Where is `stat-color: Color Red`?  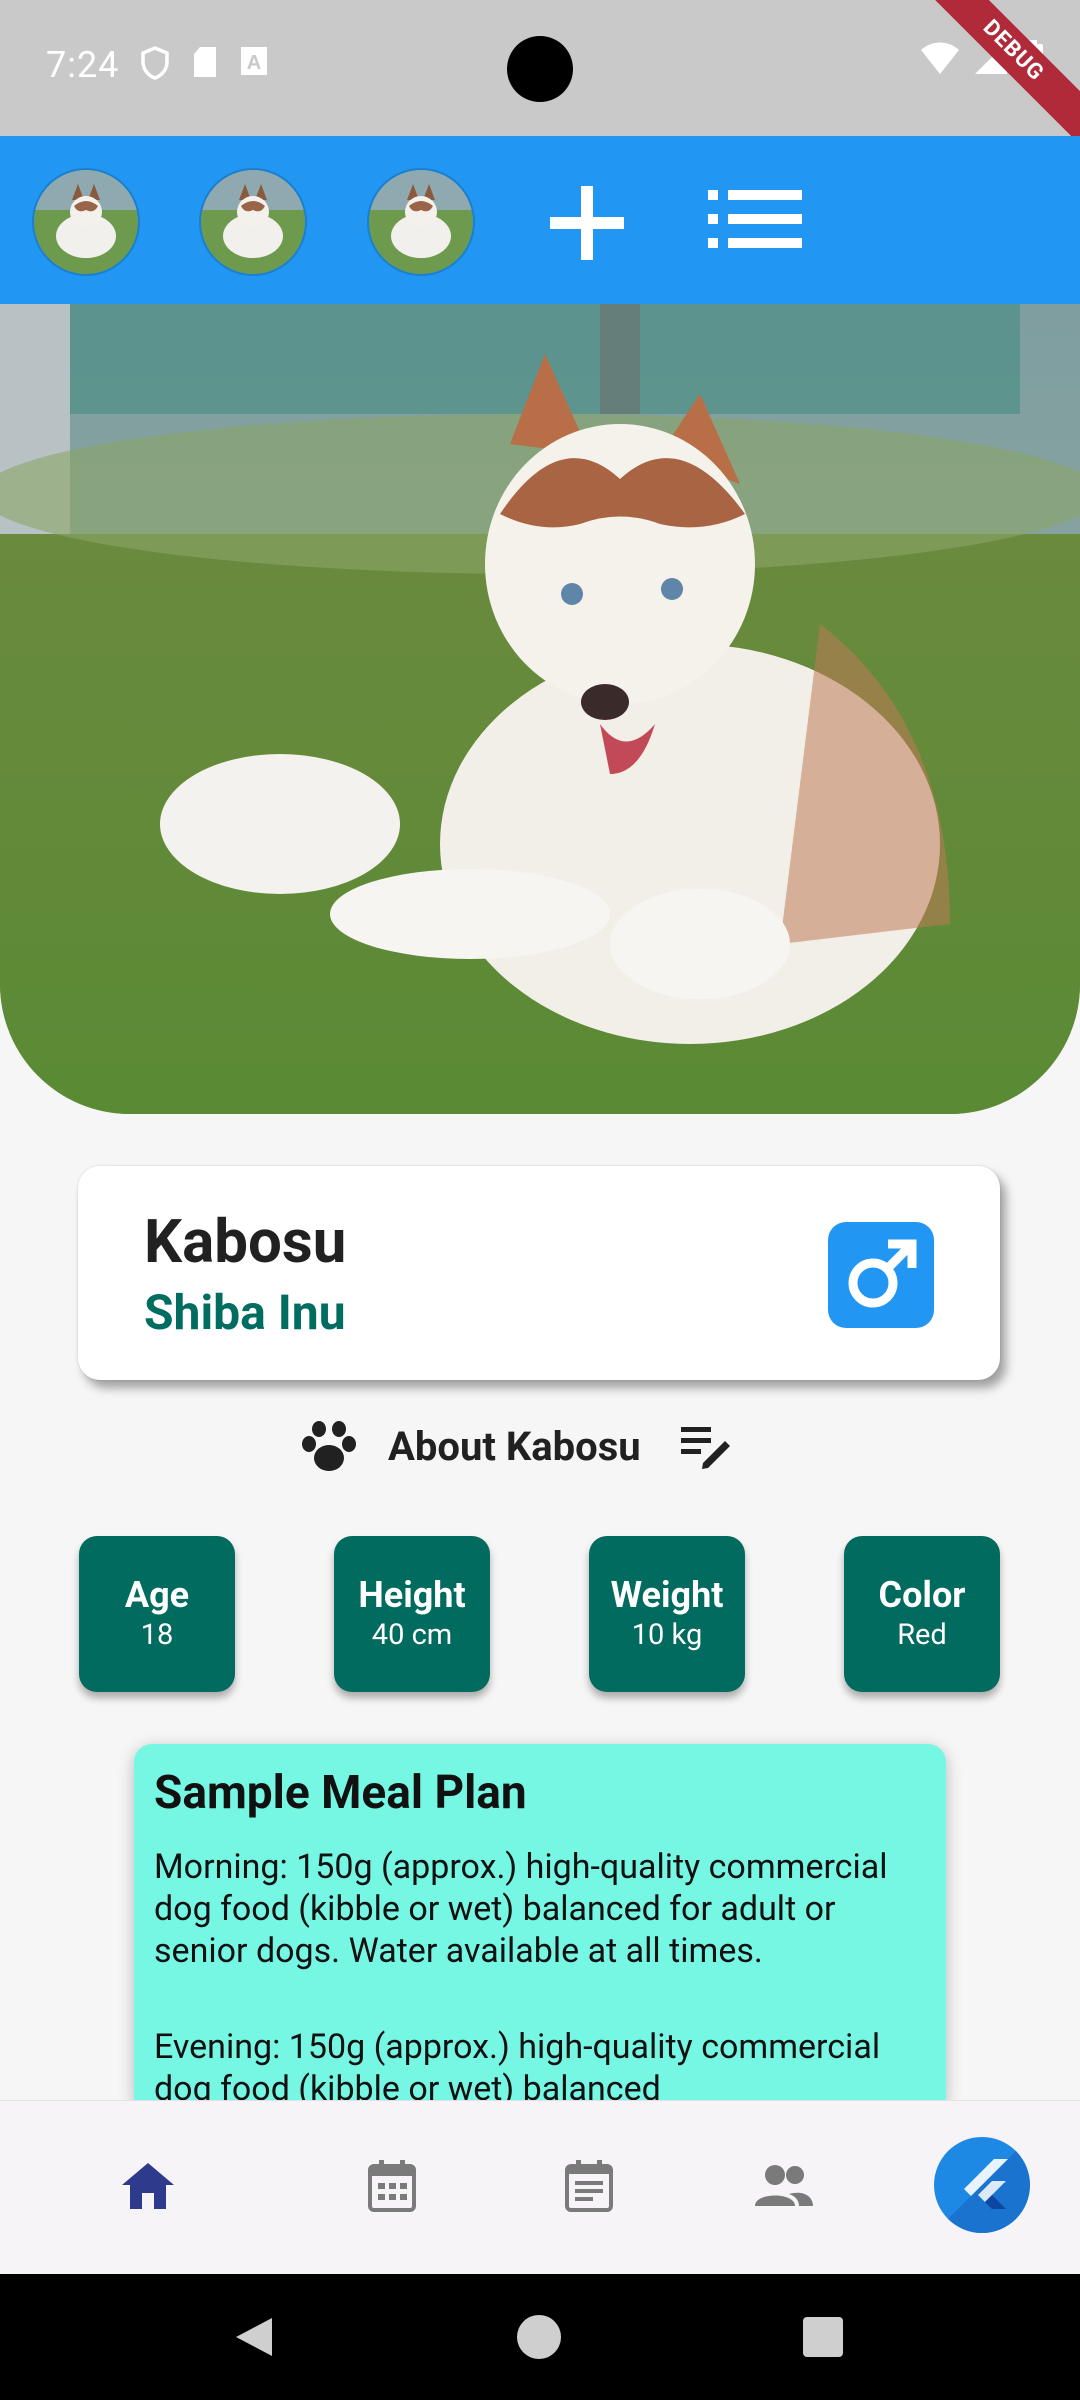
stat-color: Color Red is located at coordinates (922, 1614).